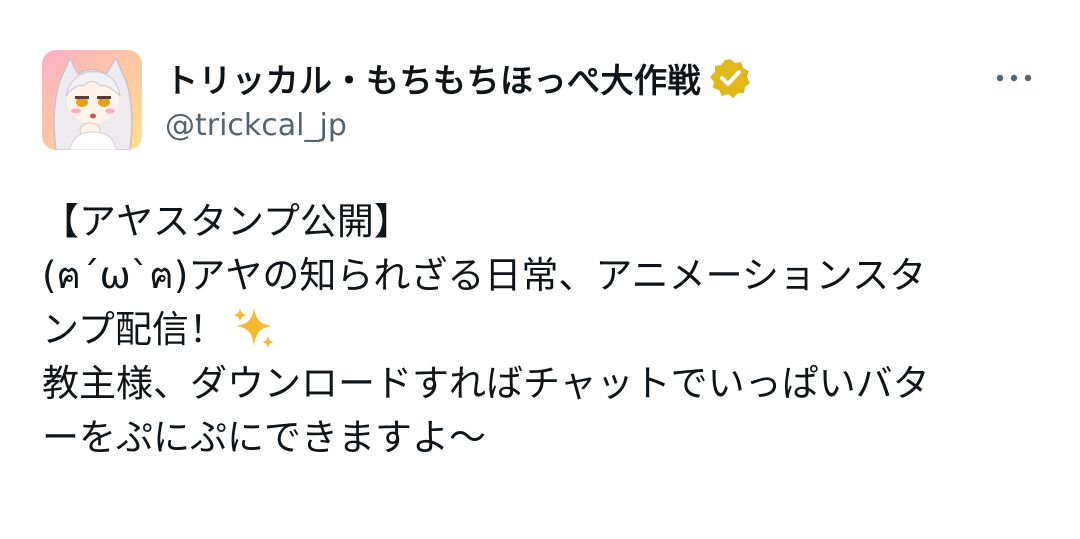  Describe the element at coordinates (486, 383) in the screenshot. I see `tweet-line-4: 教主様、ダウンロードすればチャットでいっぱいバタ` at that location.